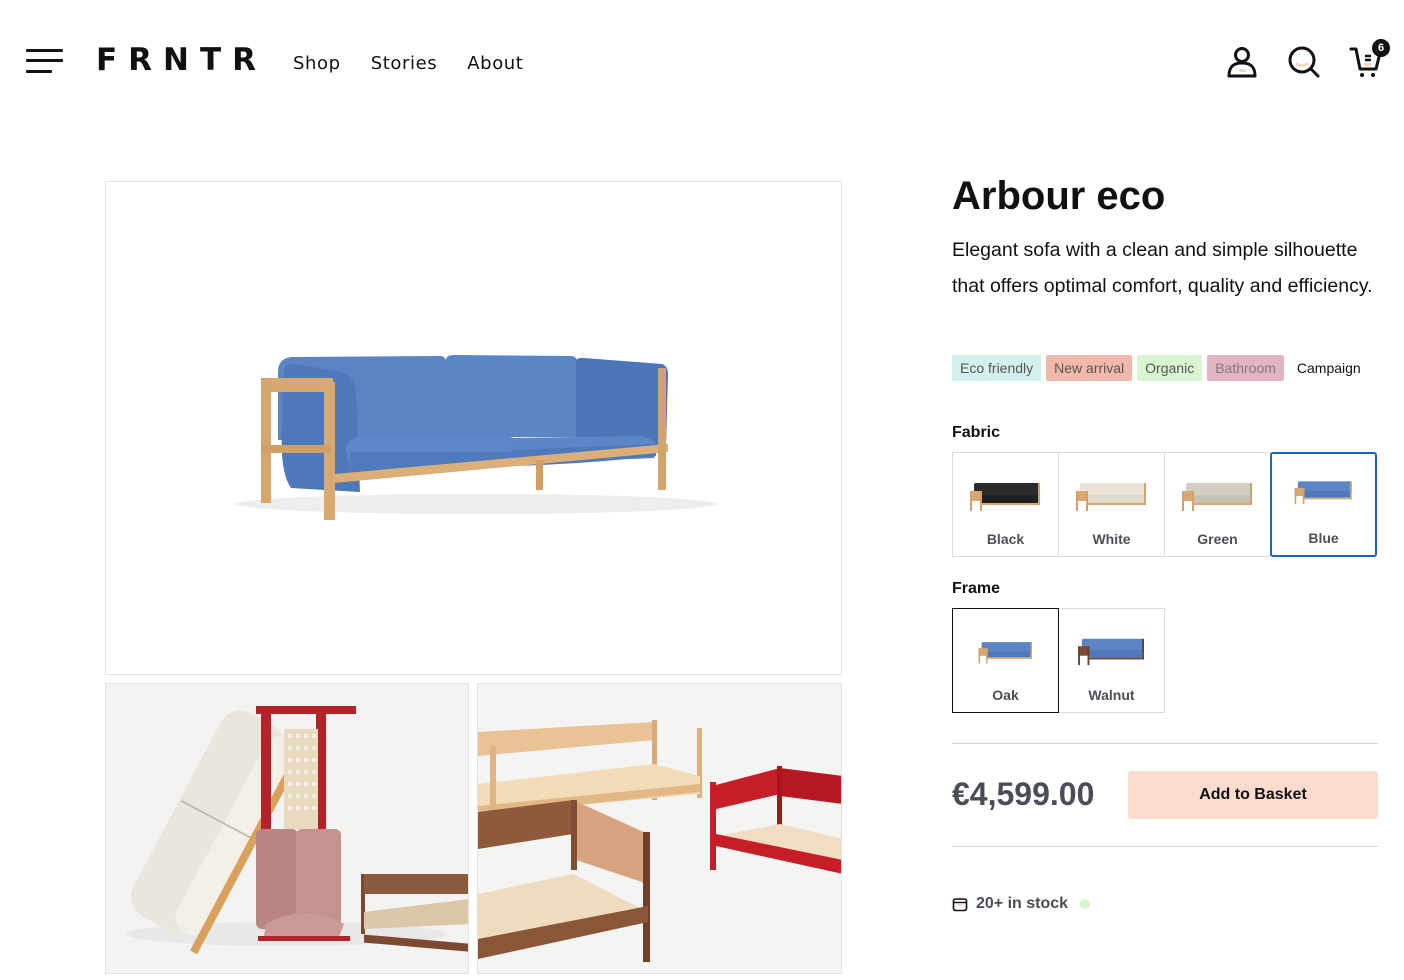  I want to click on sofa-thumbnail-green, so click(1216, 497).